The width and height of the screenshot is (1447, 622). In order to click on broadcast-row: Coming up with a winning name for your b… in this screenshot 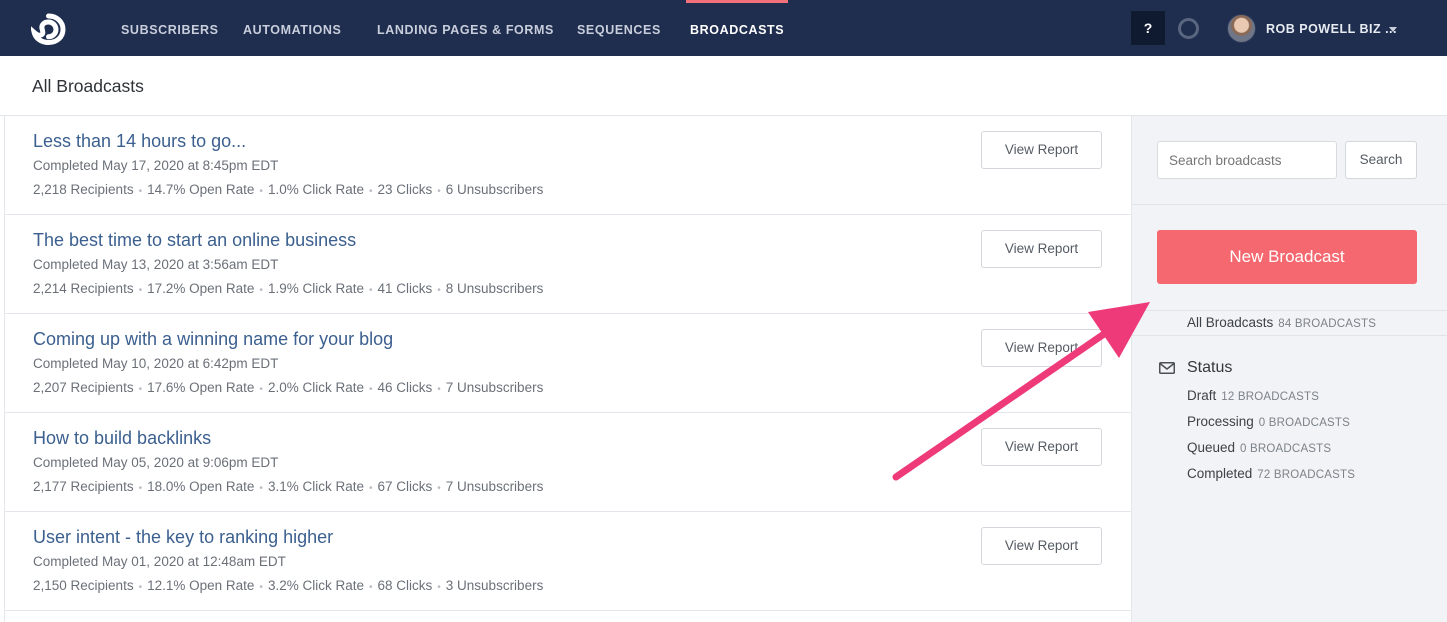, I will do `click(568, 363)`.